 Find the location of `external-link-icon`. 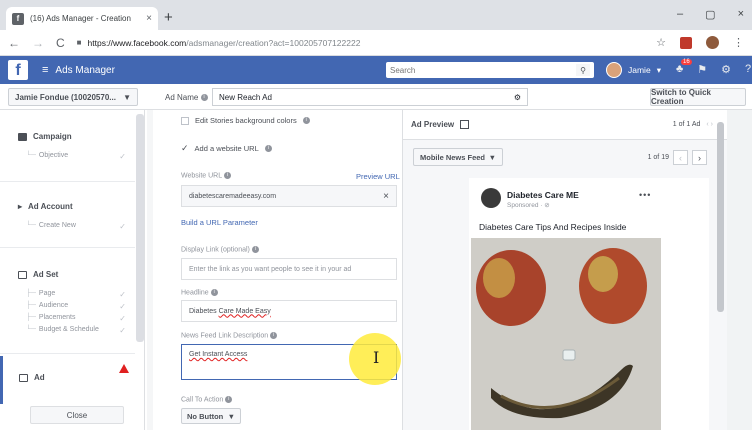

external-link-icon is located at coordinates (465, 124).